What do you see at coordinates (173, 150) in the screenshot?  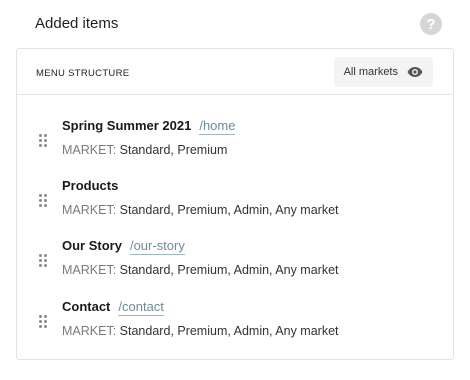 I see `market-values: Standard, Premium` at bounding box center [173, 150].